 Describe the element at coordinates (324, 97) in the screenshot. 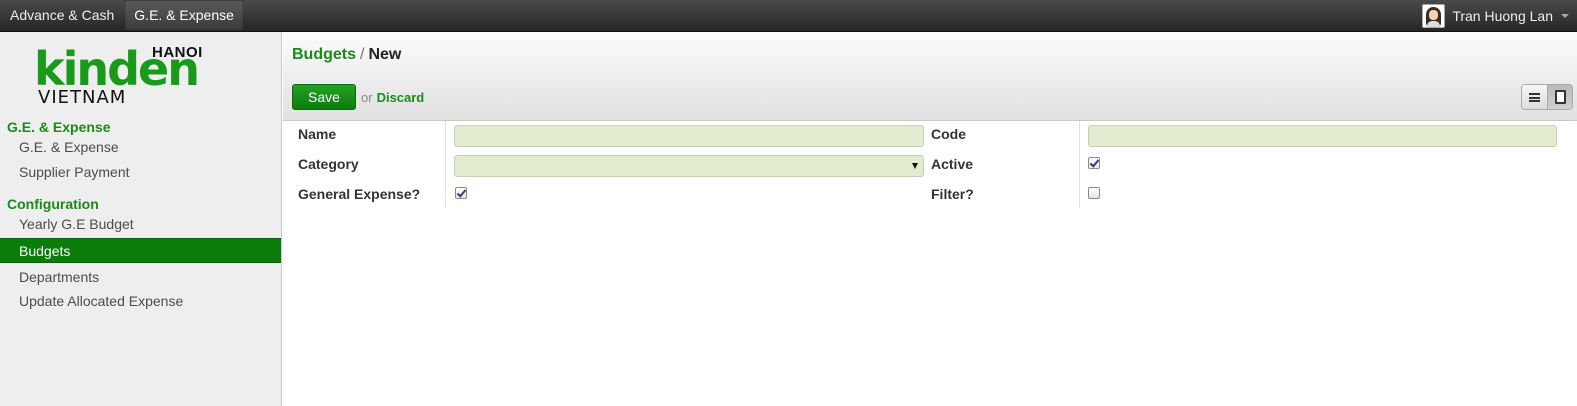

I see `save-button: Save` at that location.